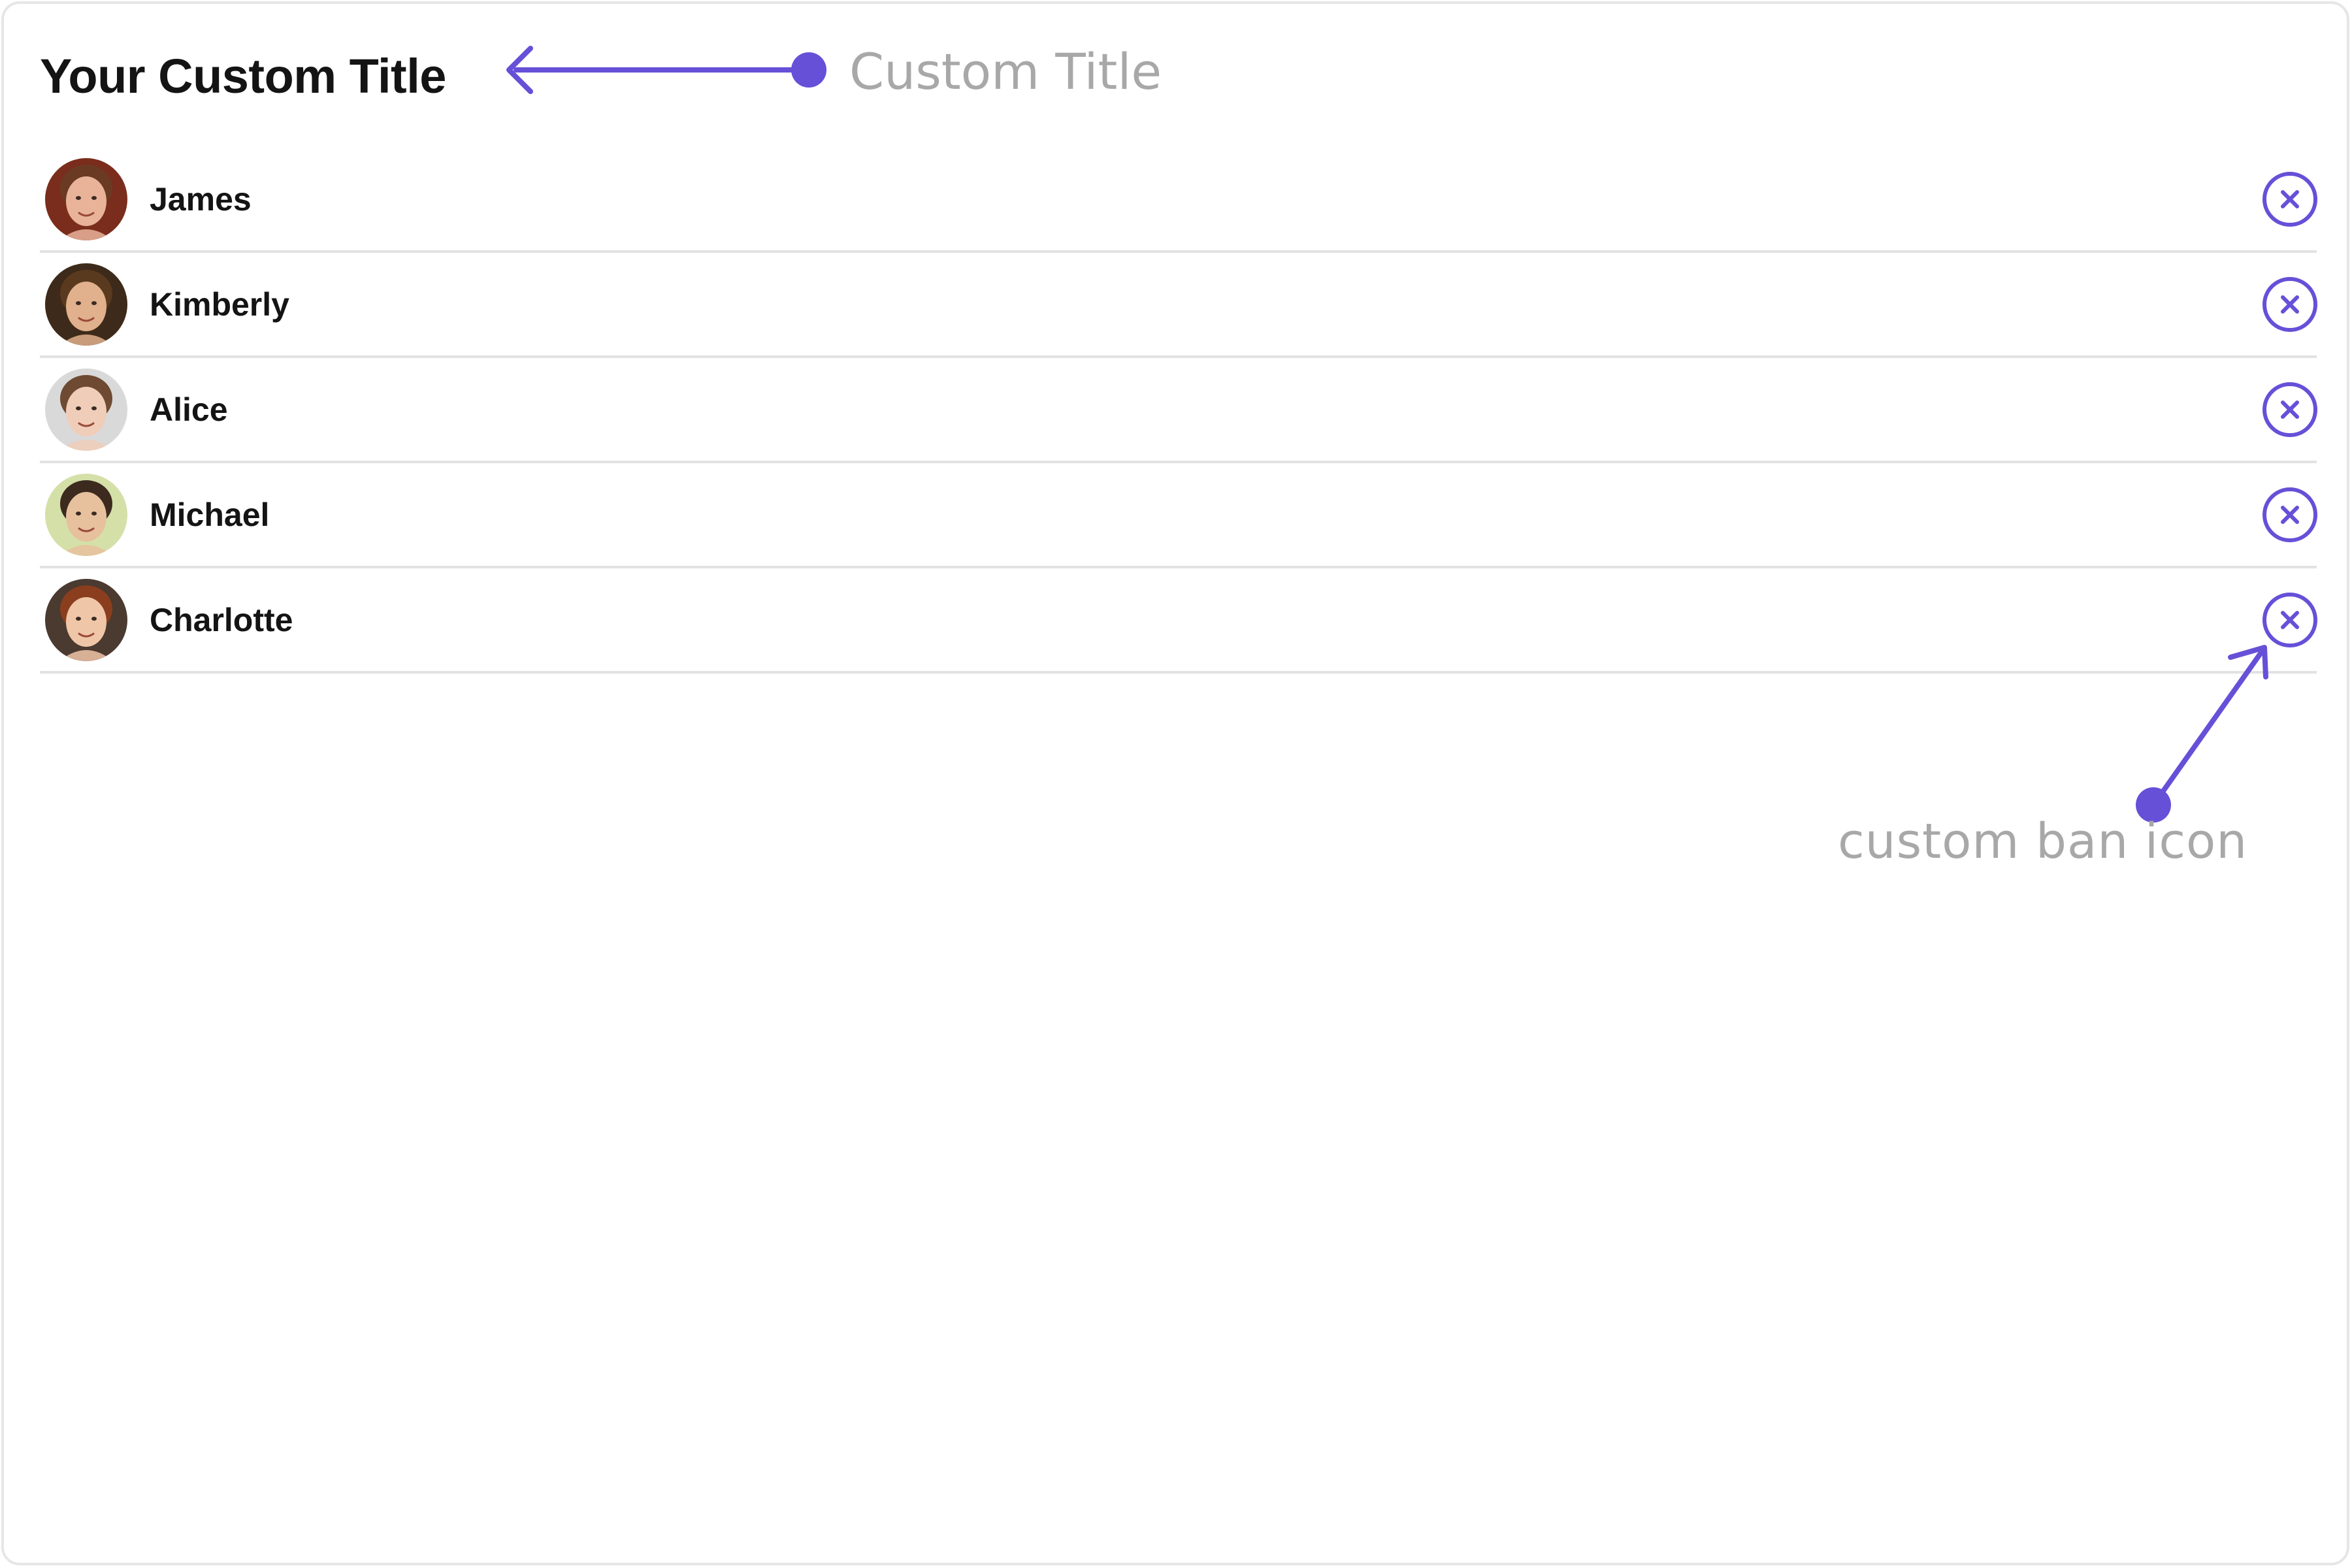 The height and width of the screenshot is (1568, 2352). What do you see at coordinates (1178, 305) in the screenshot?
I see `member-row: Kimberly` at bounding box center [1178, 305].